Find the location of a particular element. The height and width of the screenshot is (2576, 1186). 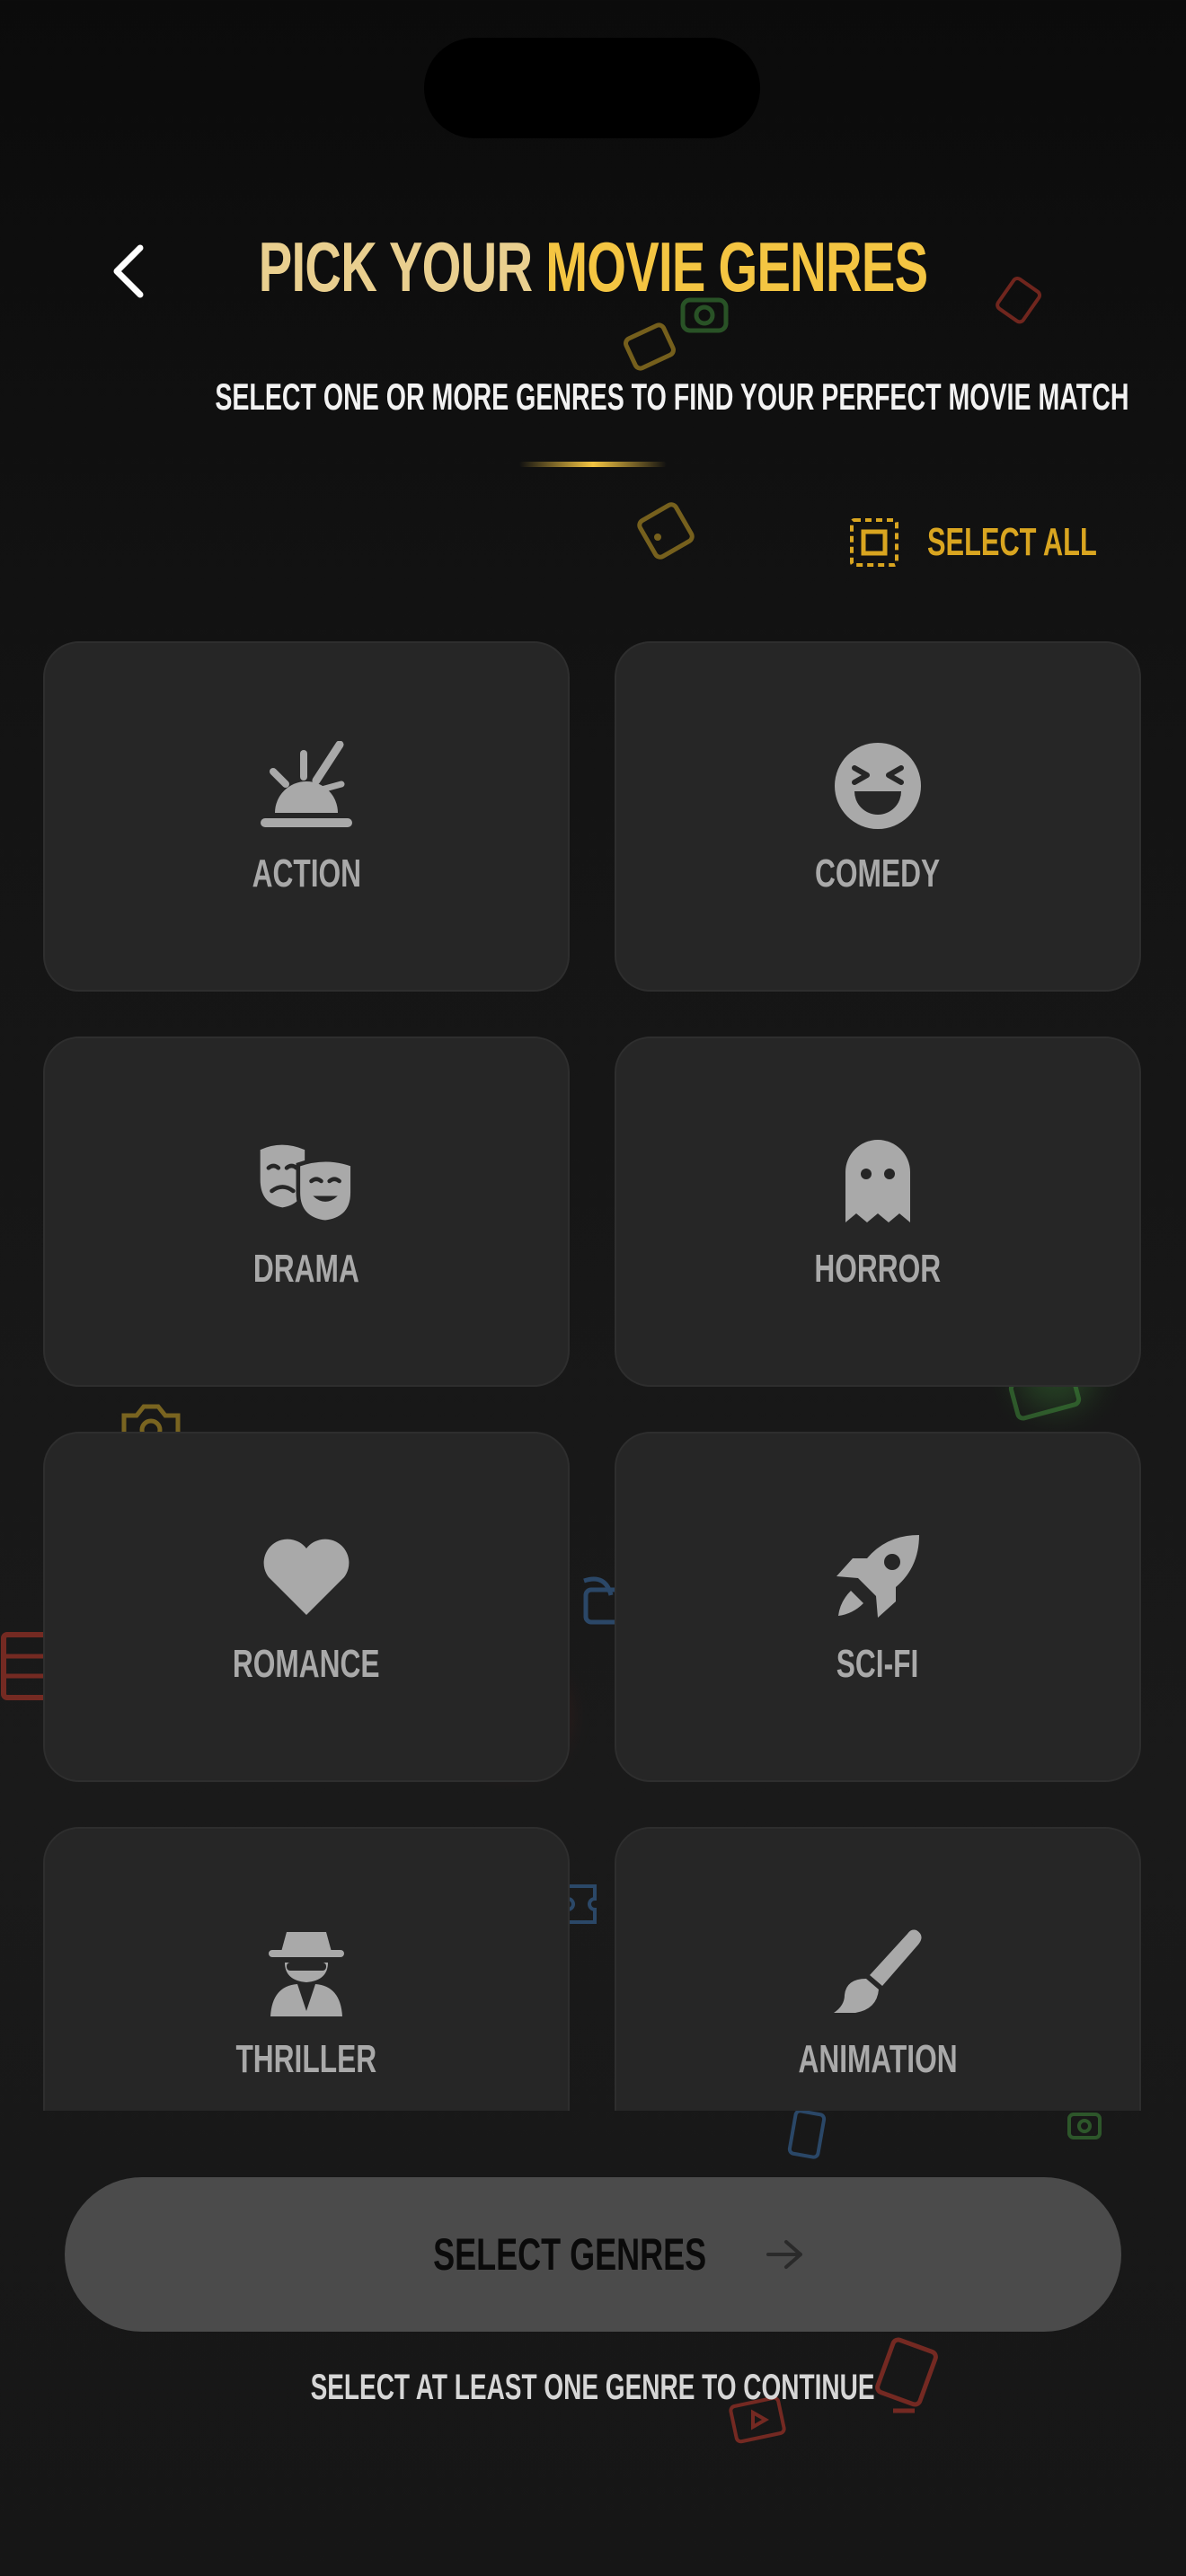

genre-label: SCI-FI is located at coordinates (877, 1664).